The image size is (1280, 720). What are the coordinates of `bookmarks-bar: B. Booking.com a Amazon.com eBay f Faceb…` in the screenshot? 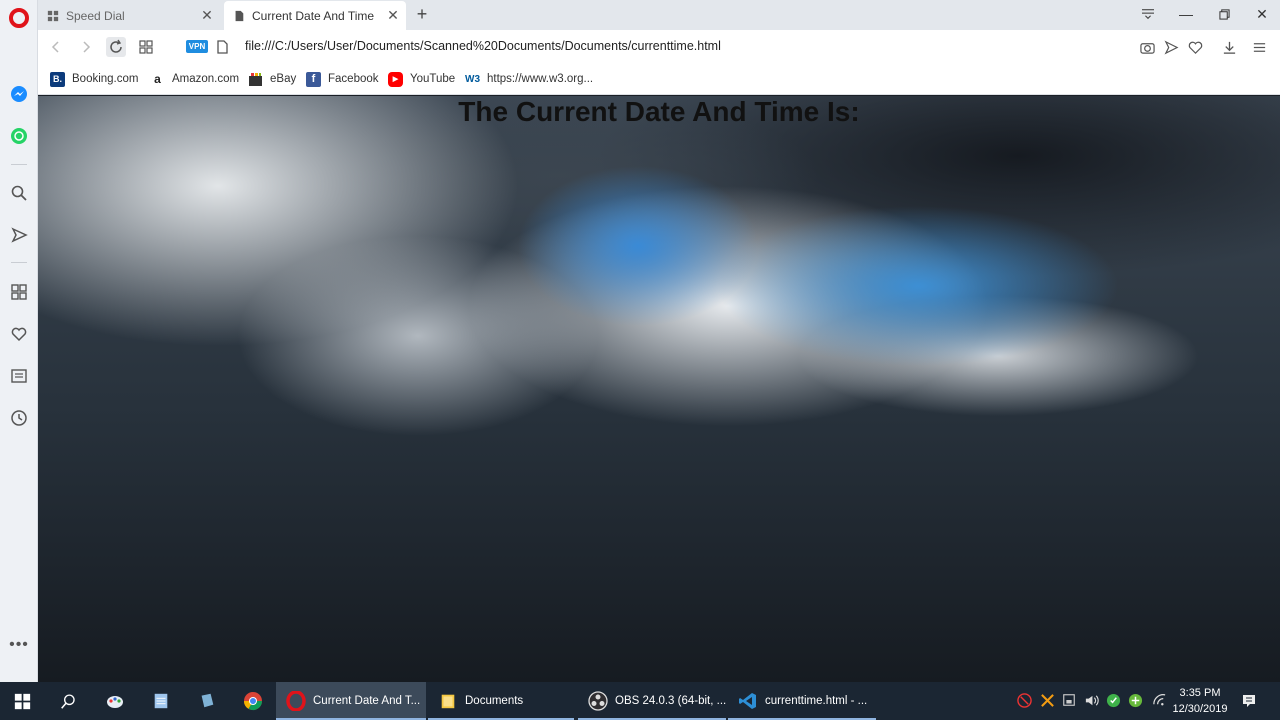 It's located at (659, 79).